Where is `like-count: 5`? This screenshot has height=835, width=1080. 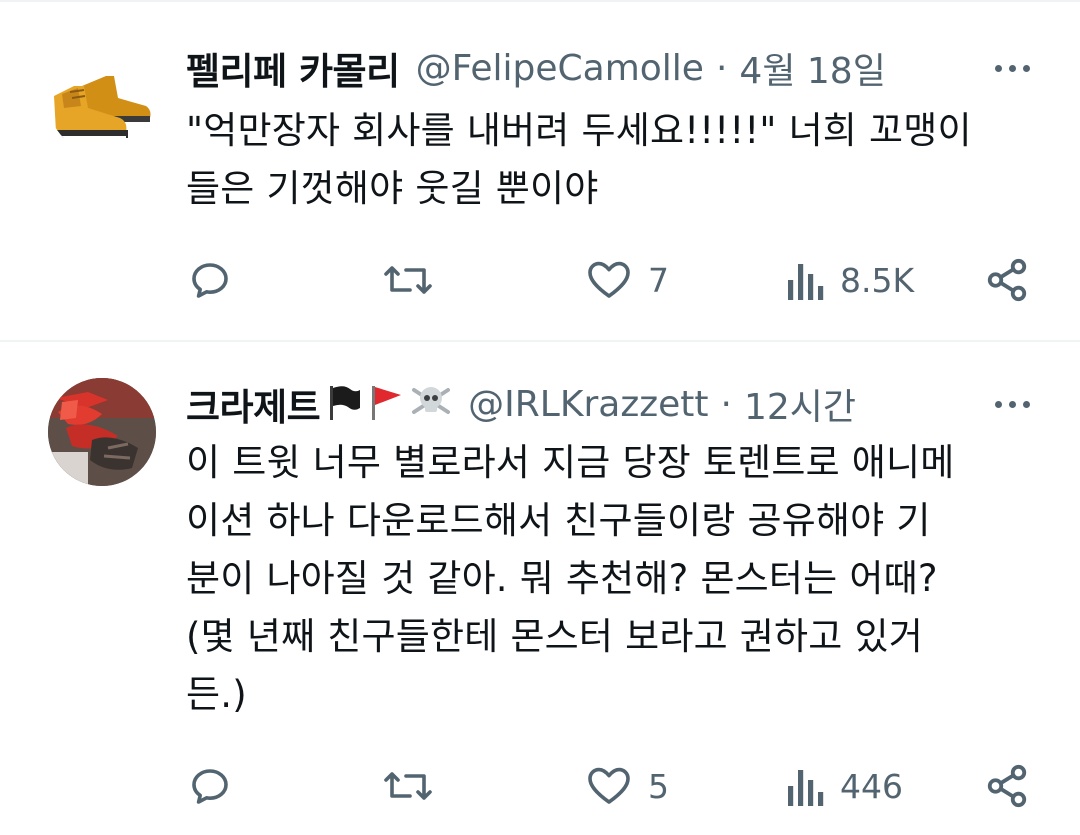 like-count: 5 is located at coordinates (658, 786).